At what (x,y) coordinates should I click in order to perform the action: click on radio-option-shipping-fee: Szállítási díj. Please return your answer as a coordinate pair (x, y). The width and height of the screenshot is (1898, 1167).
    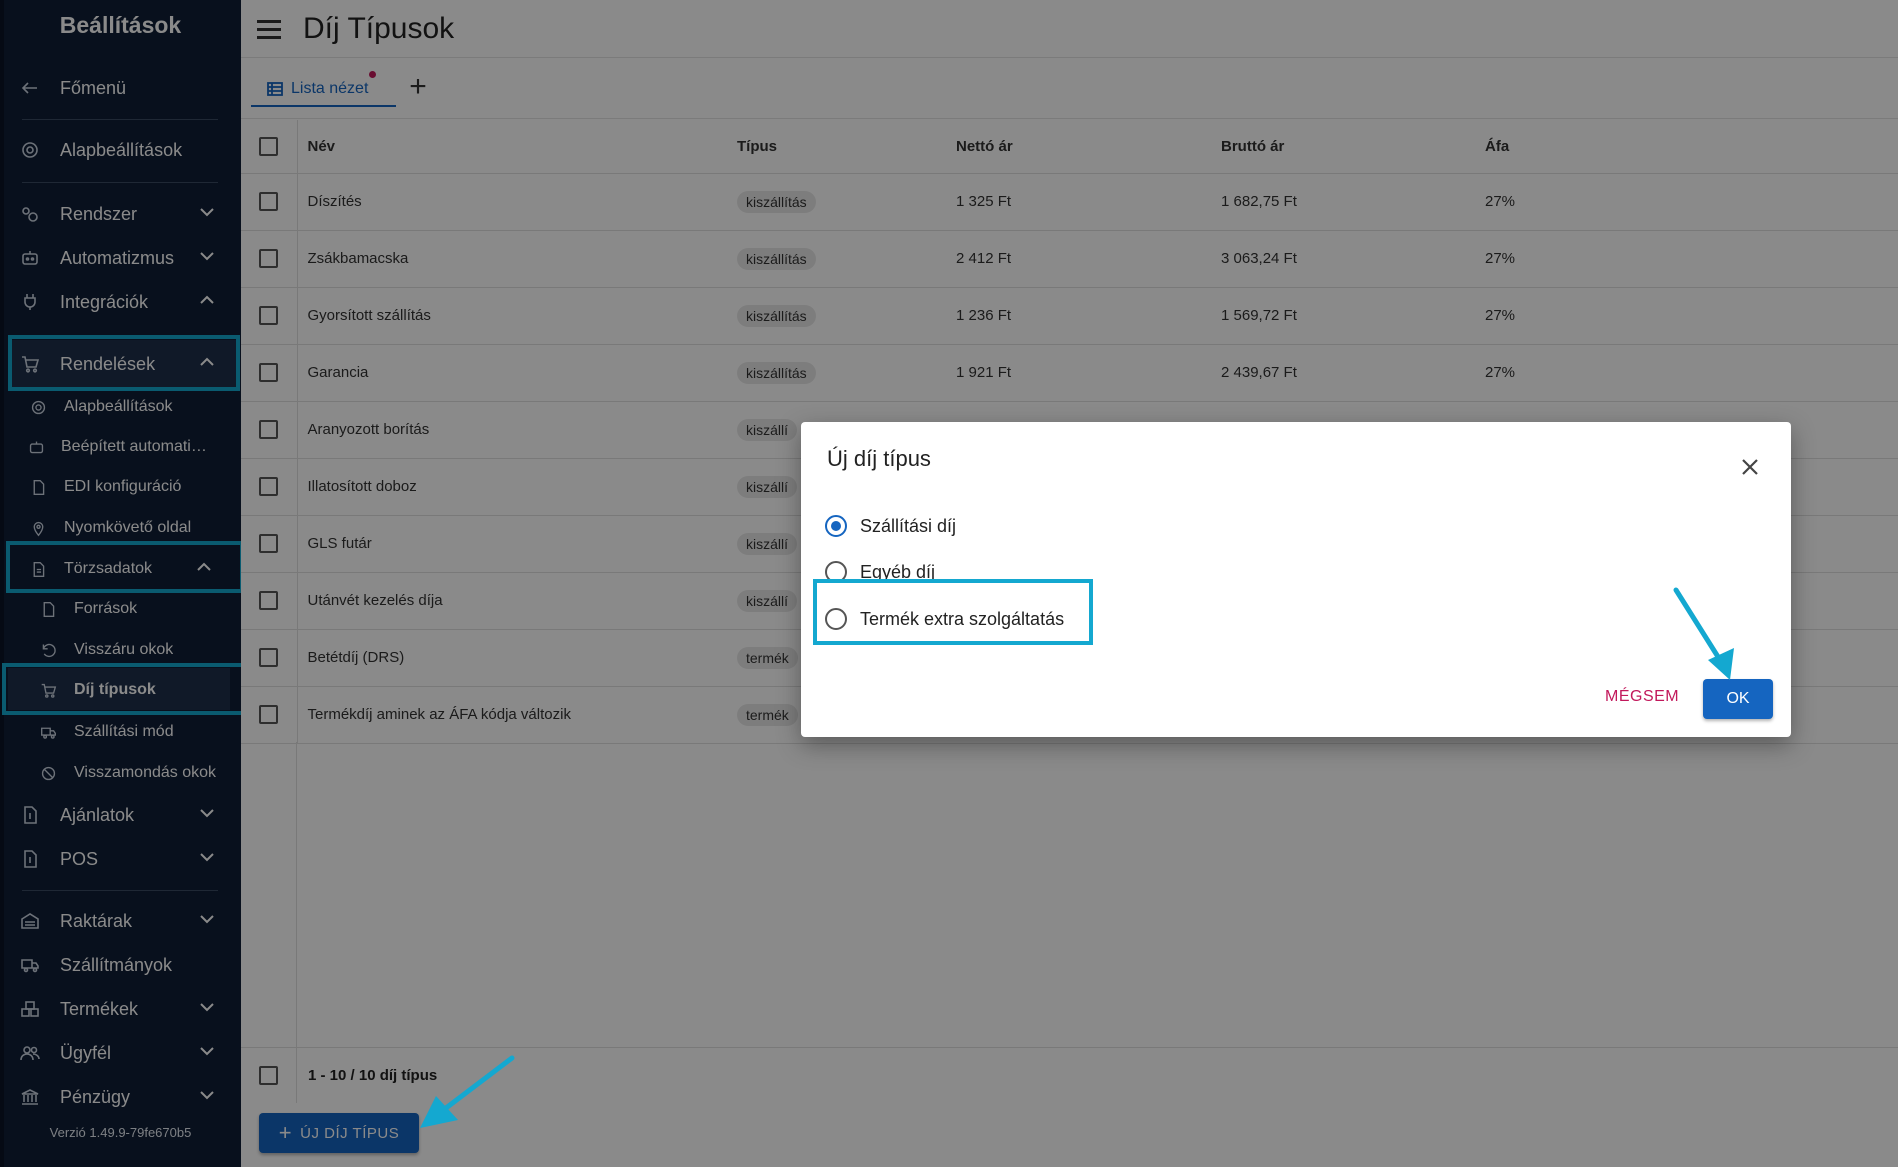
    Looking at the image, I should click on (890, 526).